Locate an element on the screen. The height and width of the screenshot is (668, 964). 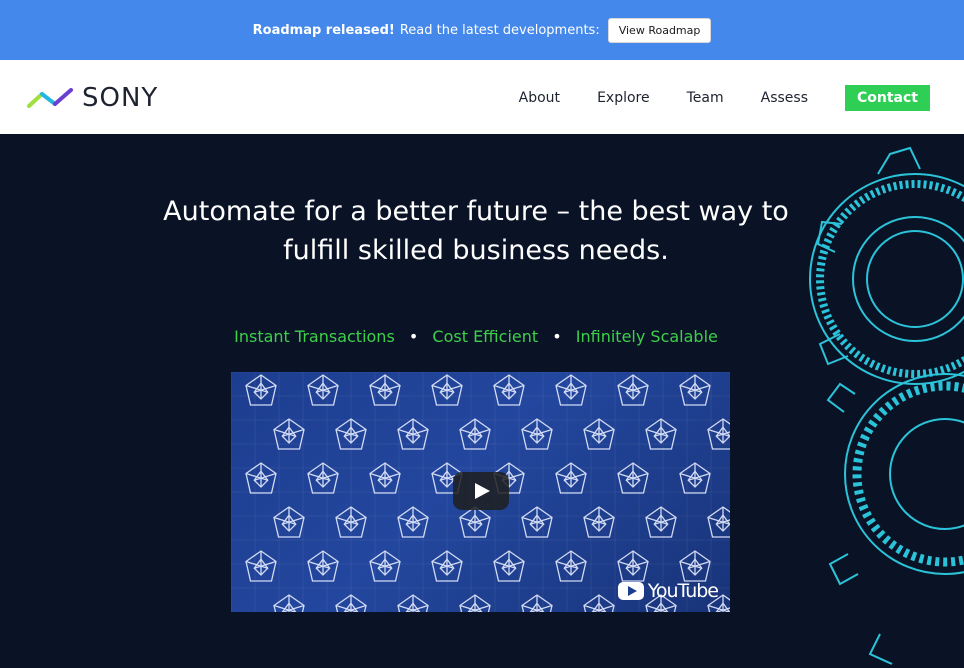
nav-item-explore: Explore is located at coordinates (623, 98).